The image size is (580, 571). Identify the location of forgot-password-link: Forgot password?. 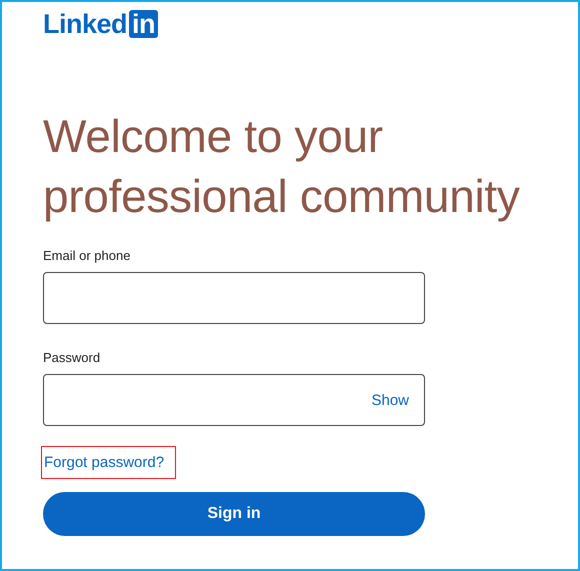
(108, 462).